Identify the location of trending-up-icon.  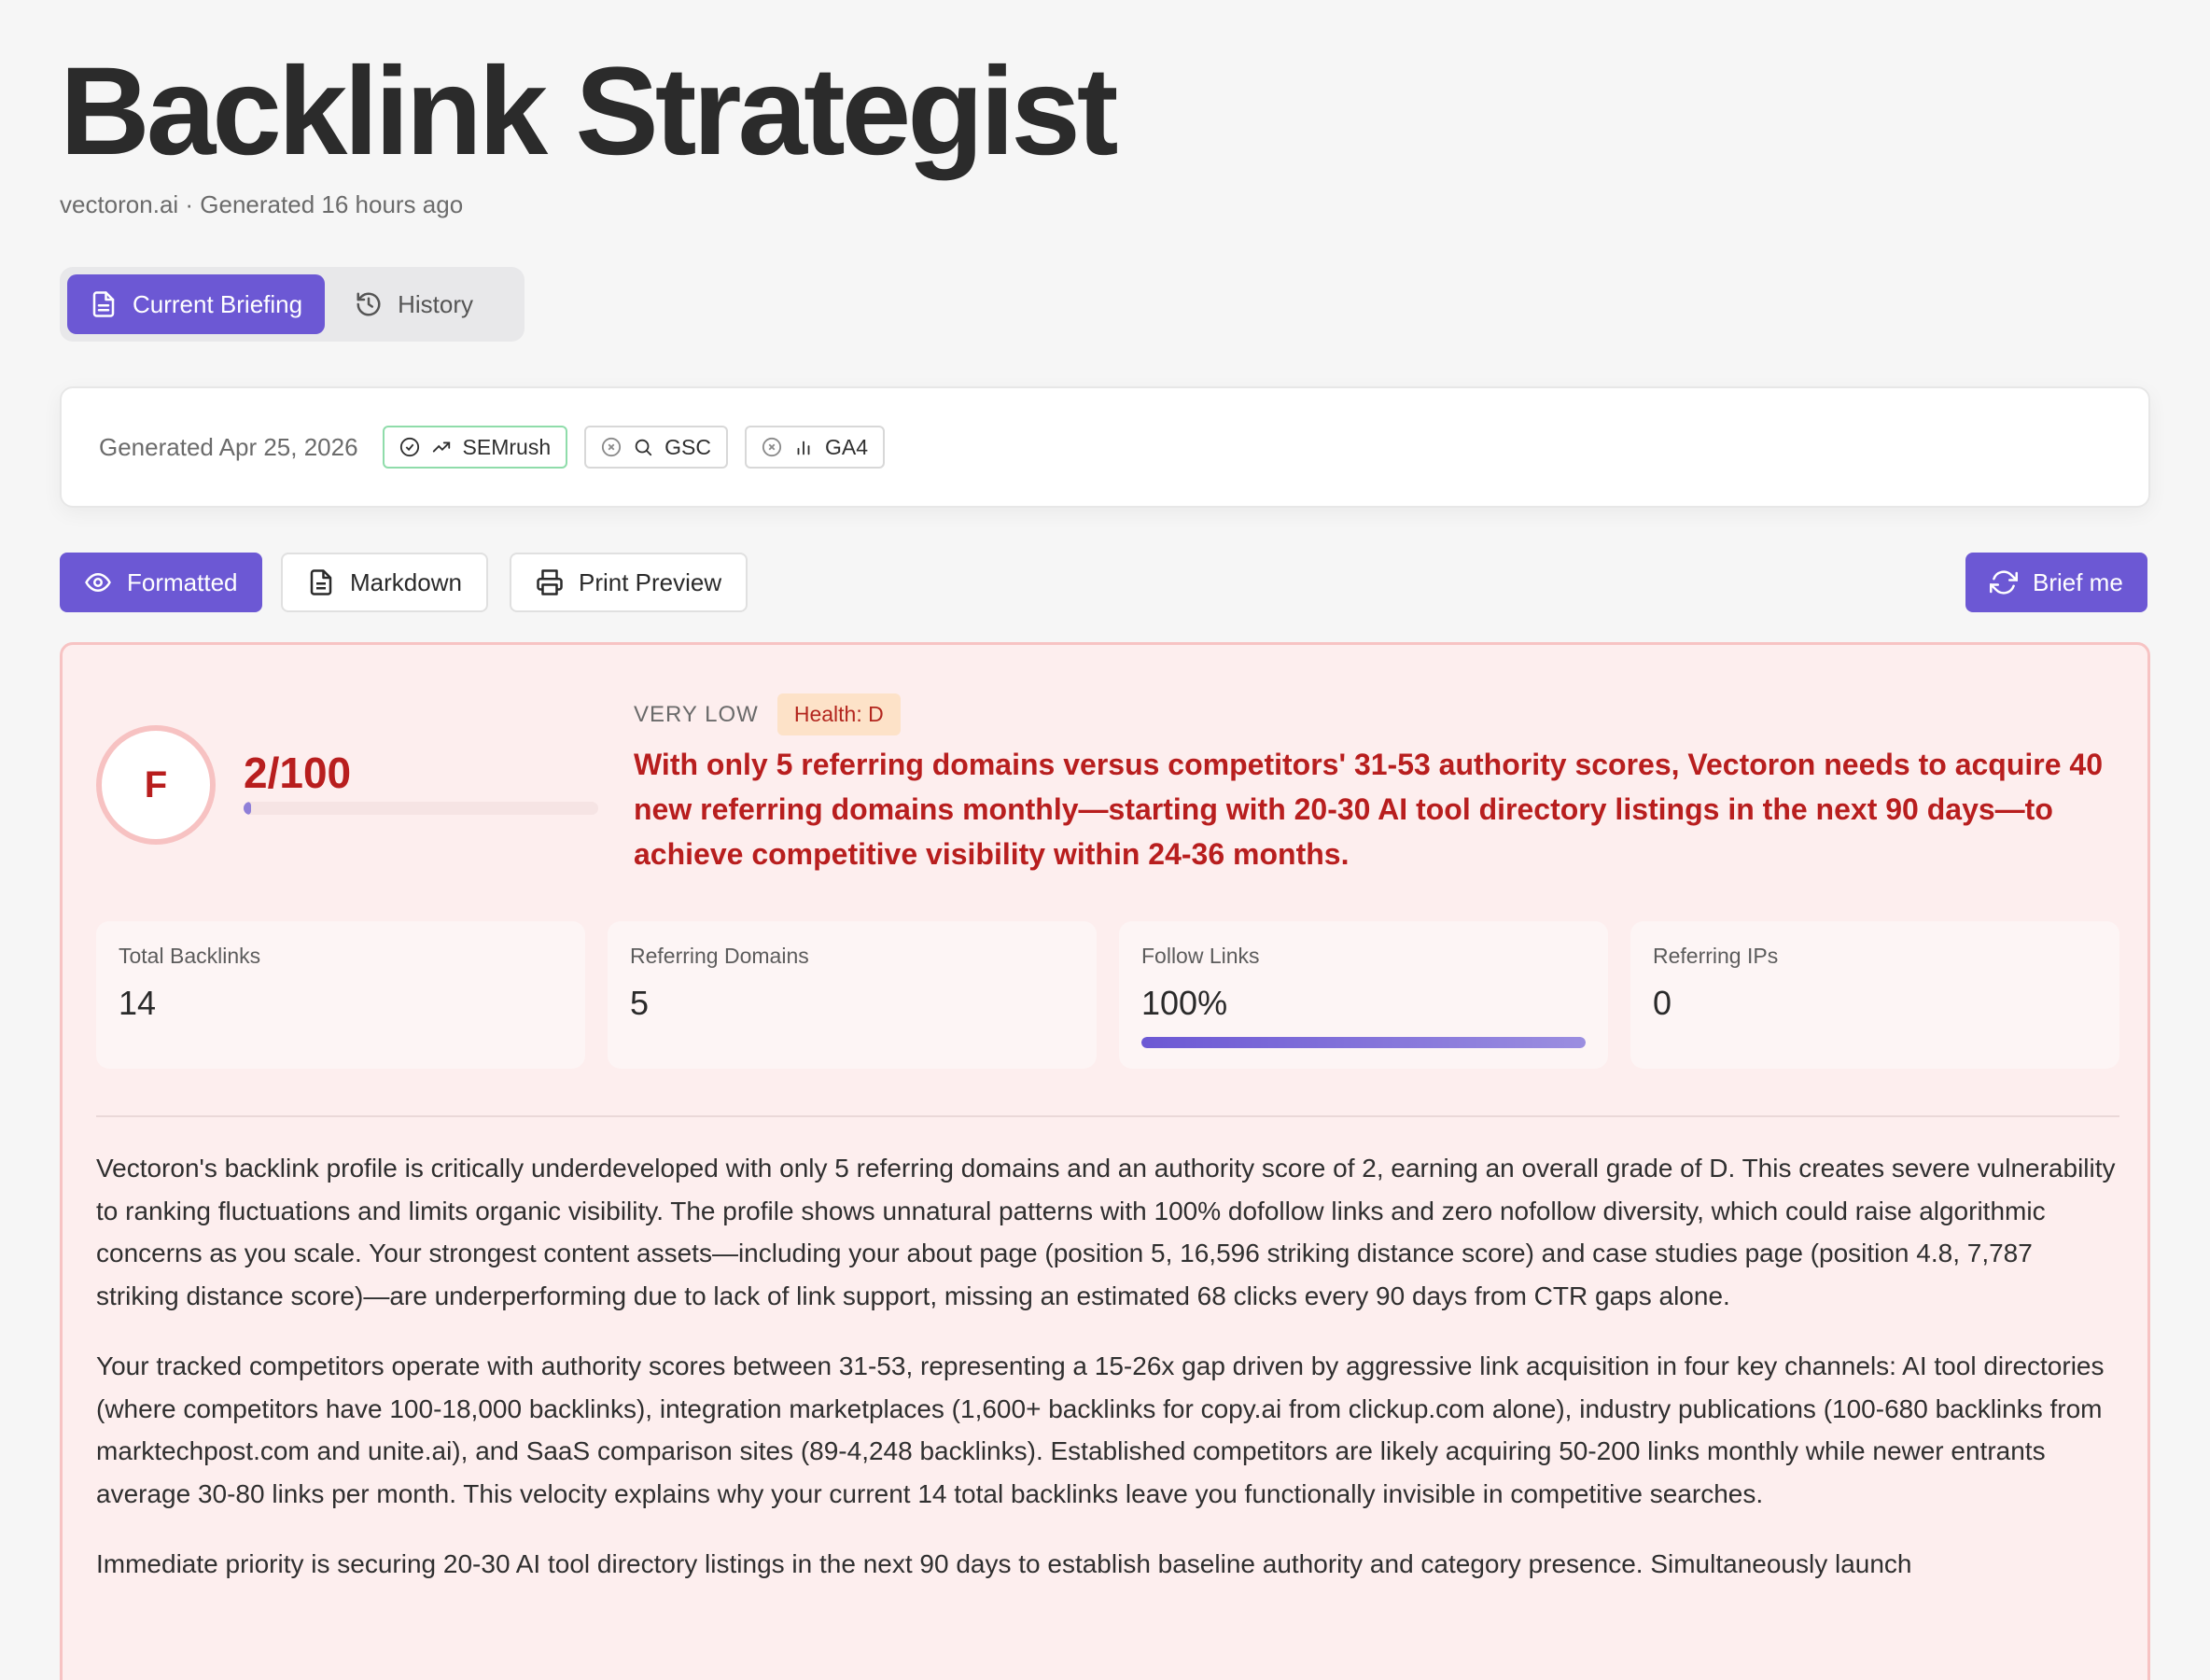
(441, 447).